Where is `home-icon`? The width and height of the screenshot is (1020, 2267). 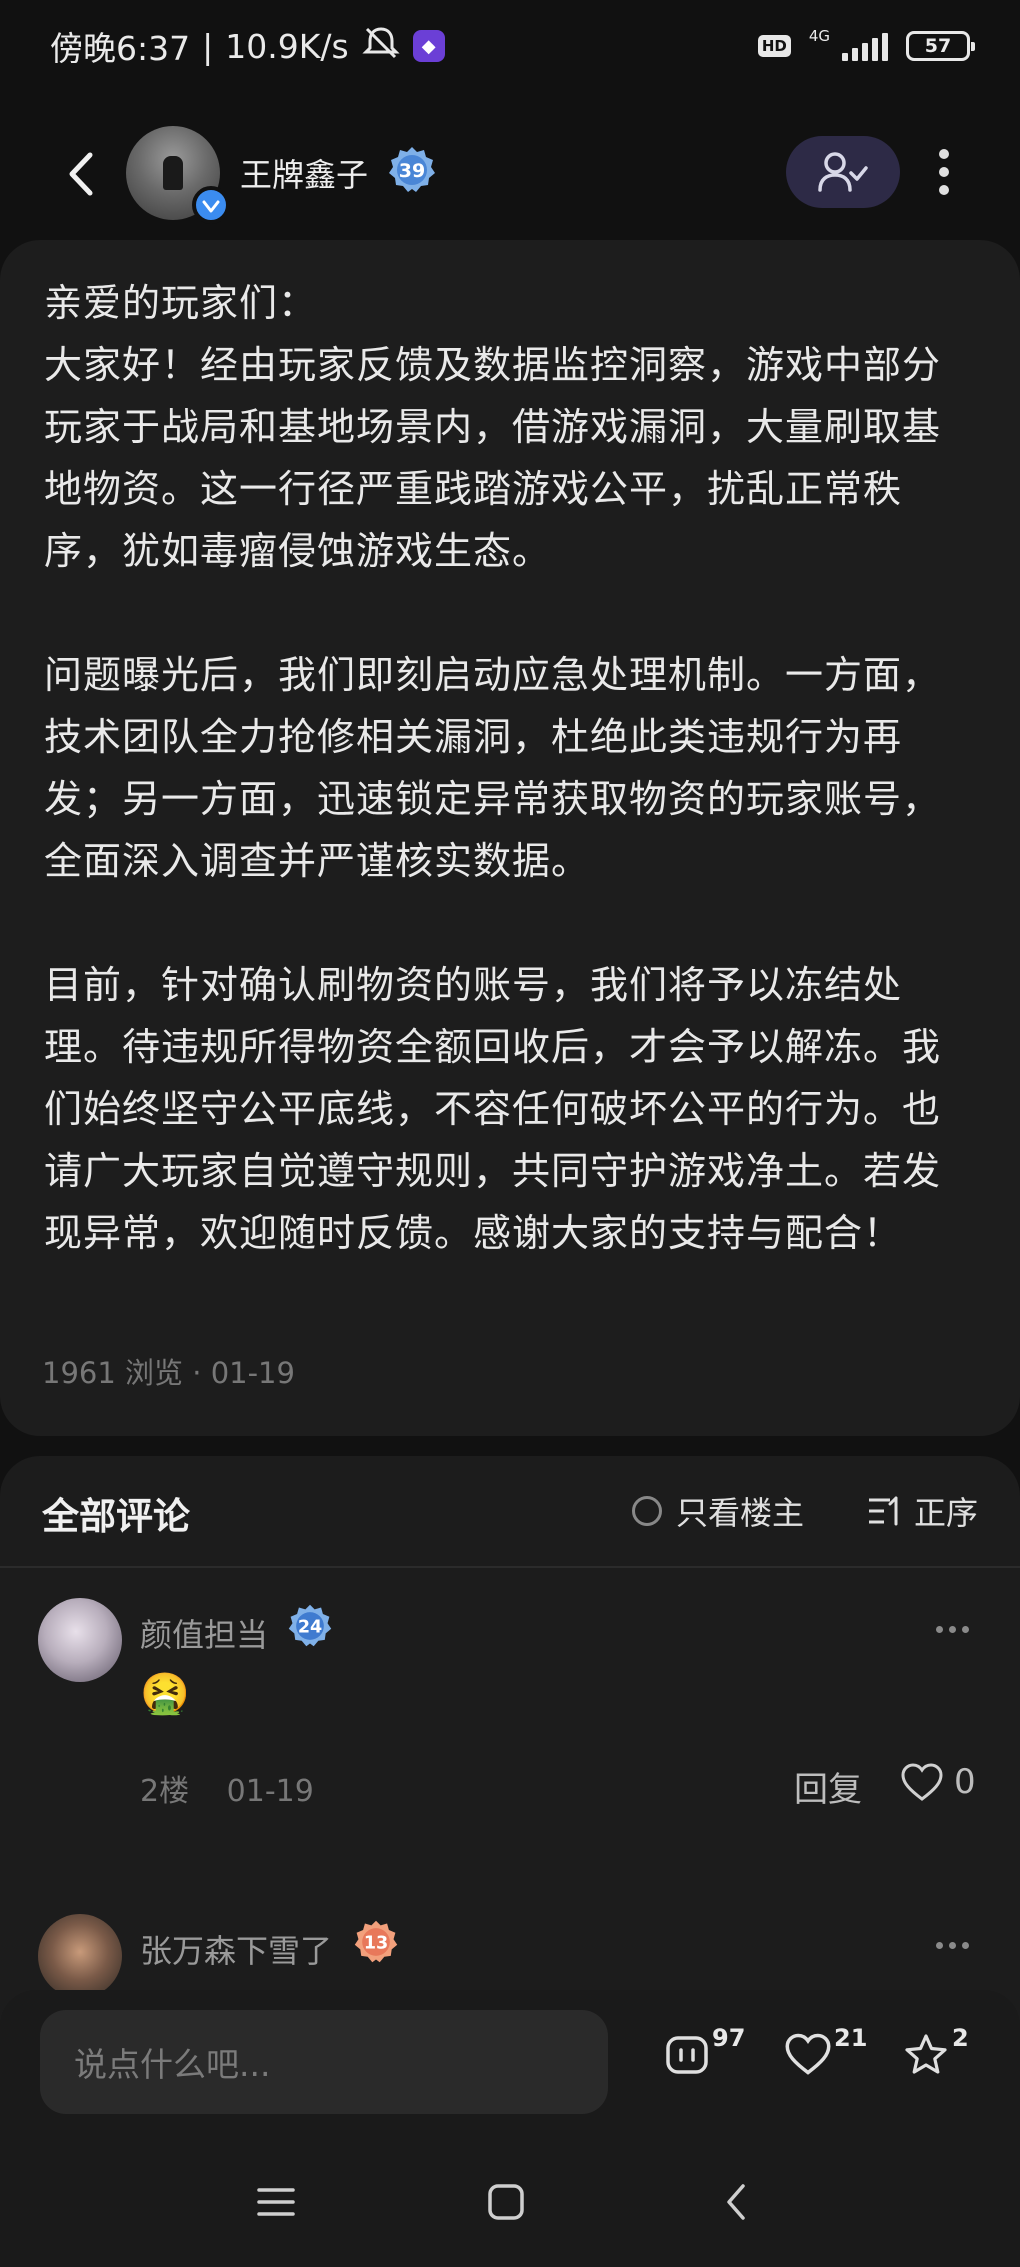 home-icon is located at coordinates (506, 2202).